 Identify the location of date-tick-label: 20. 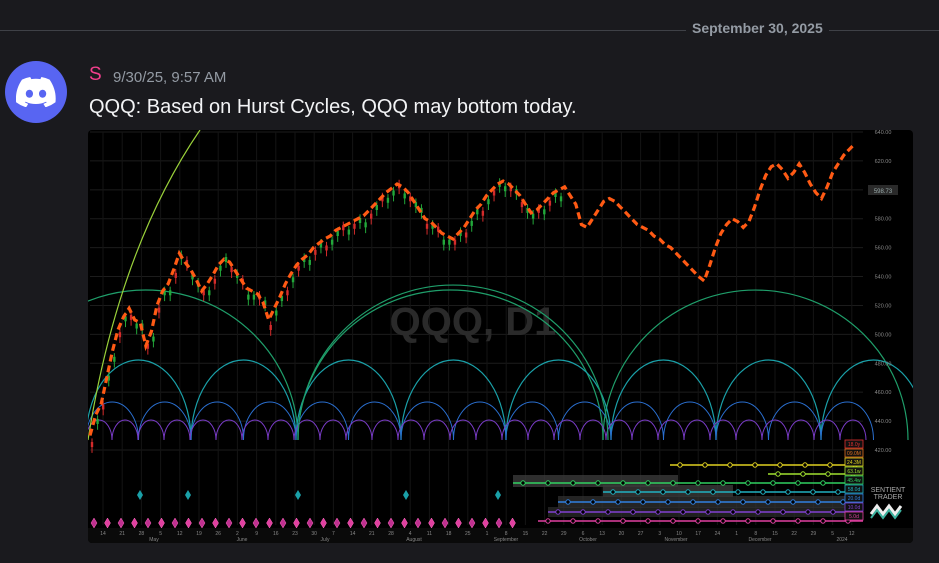
(622, 534).